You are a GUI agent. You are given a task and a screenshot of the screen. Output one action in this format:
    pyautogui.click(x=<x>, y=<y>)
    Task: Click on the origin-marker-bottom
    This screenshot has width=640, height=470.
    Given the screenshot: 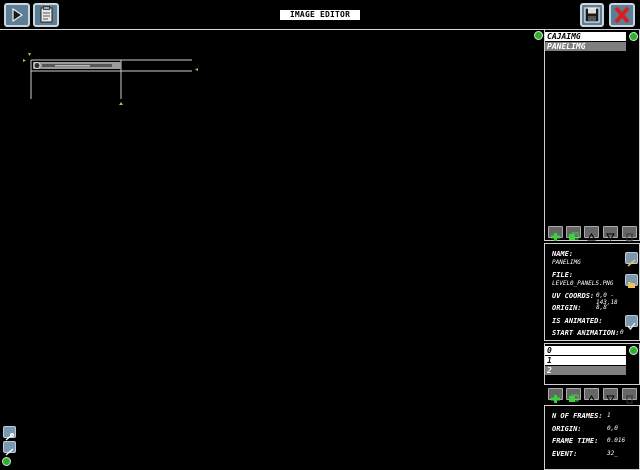 What is the action you would take?
    pyautogui.click(x=121, y=103)
    